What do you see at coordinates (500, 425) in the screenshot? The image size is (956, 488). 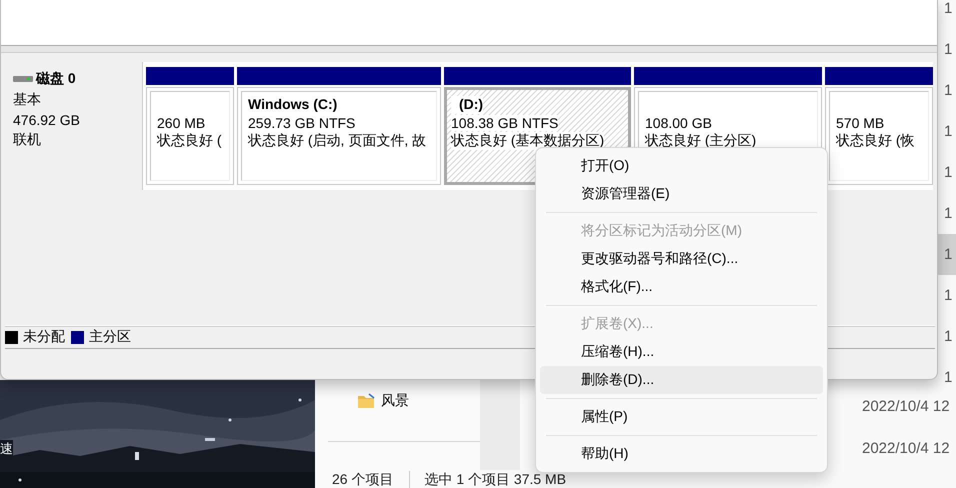 I see `scrollbar-track` at bounding box center [500, 425].